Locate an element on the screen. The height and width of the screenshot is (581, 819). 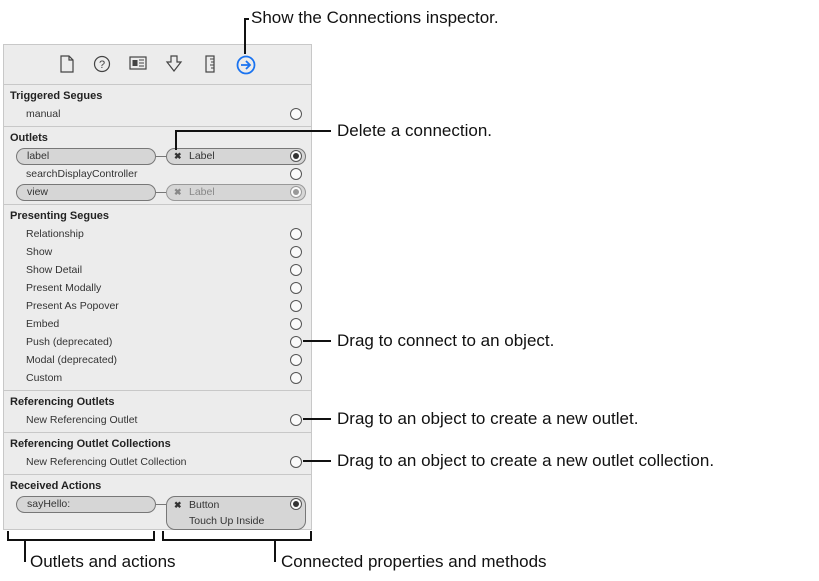
attributes-icon is located at coordinates (174, 65).